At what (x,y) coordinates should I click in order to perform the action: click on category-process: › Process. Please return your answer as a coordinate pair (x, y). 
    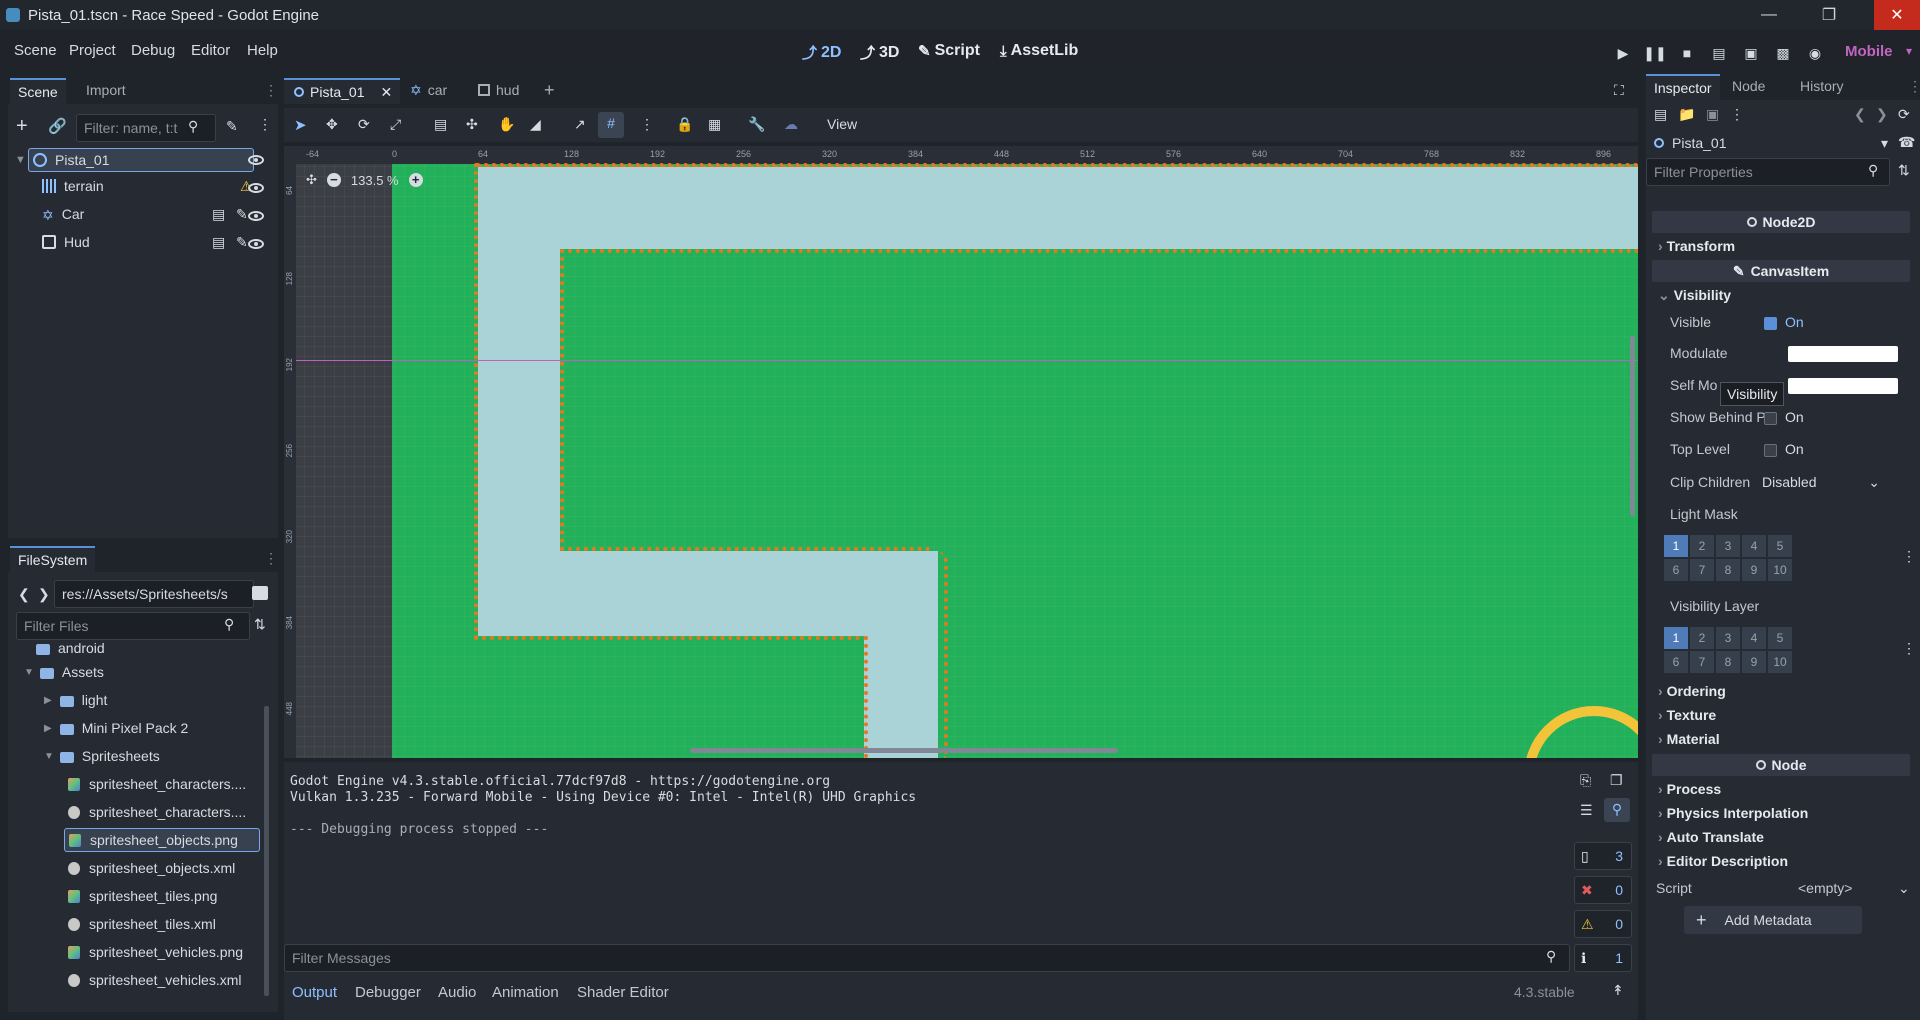
    Looking at the image, I should click on (1689, 789).